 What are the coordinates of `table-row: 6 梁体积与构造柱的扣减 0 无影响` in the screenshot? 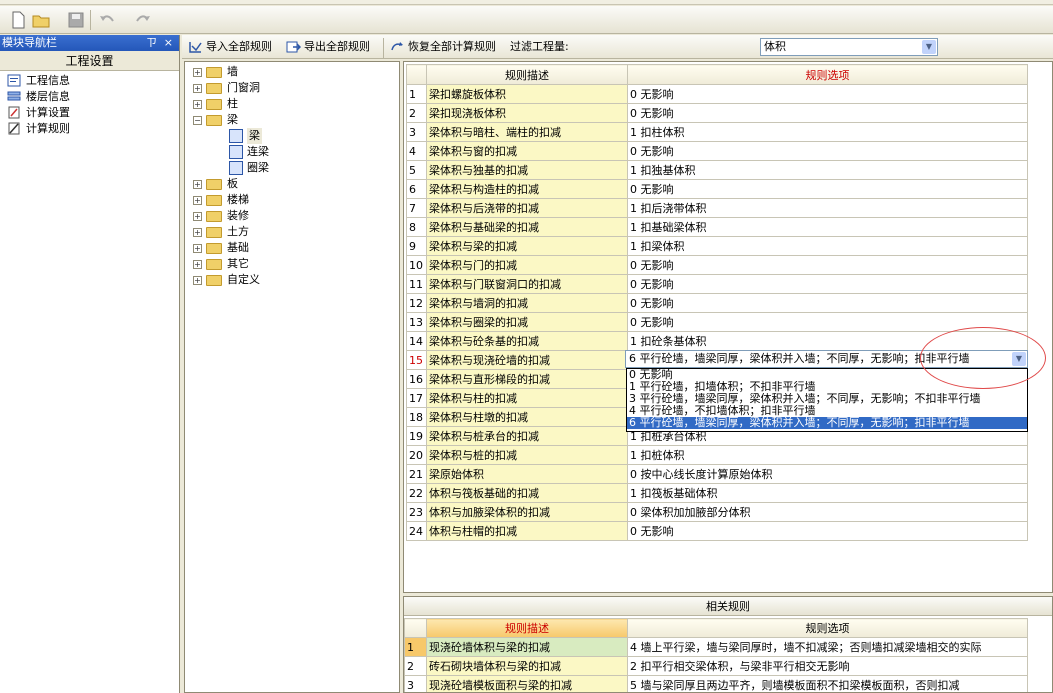 It's located at (717, 189).